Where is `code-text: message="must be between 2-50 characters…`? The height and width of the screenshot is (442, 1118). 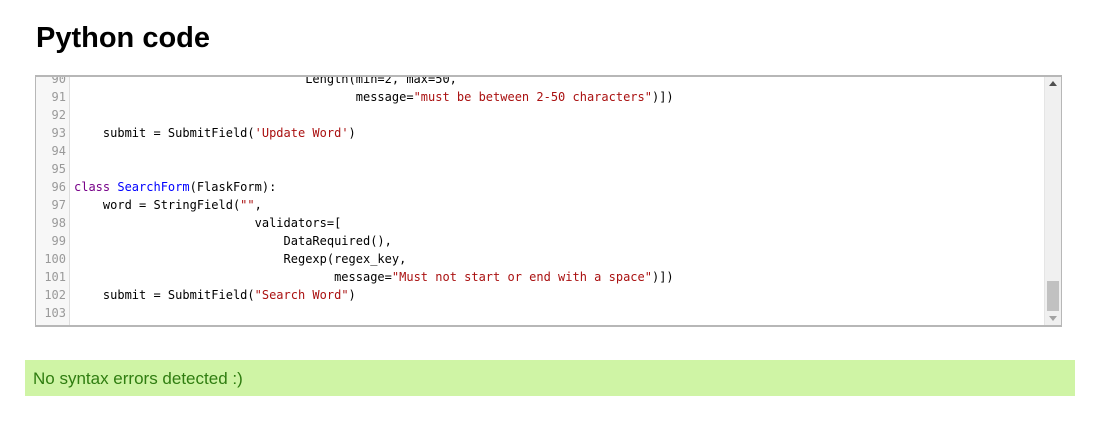 code-text: message="must be between 2-50 characters… is located at coordinates (374, 97).